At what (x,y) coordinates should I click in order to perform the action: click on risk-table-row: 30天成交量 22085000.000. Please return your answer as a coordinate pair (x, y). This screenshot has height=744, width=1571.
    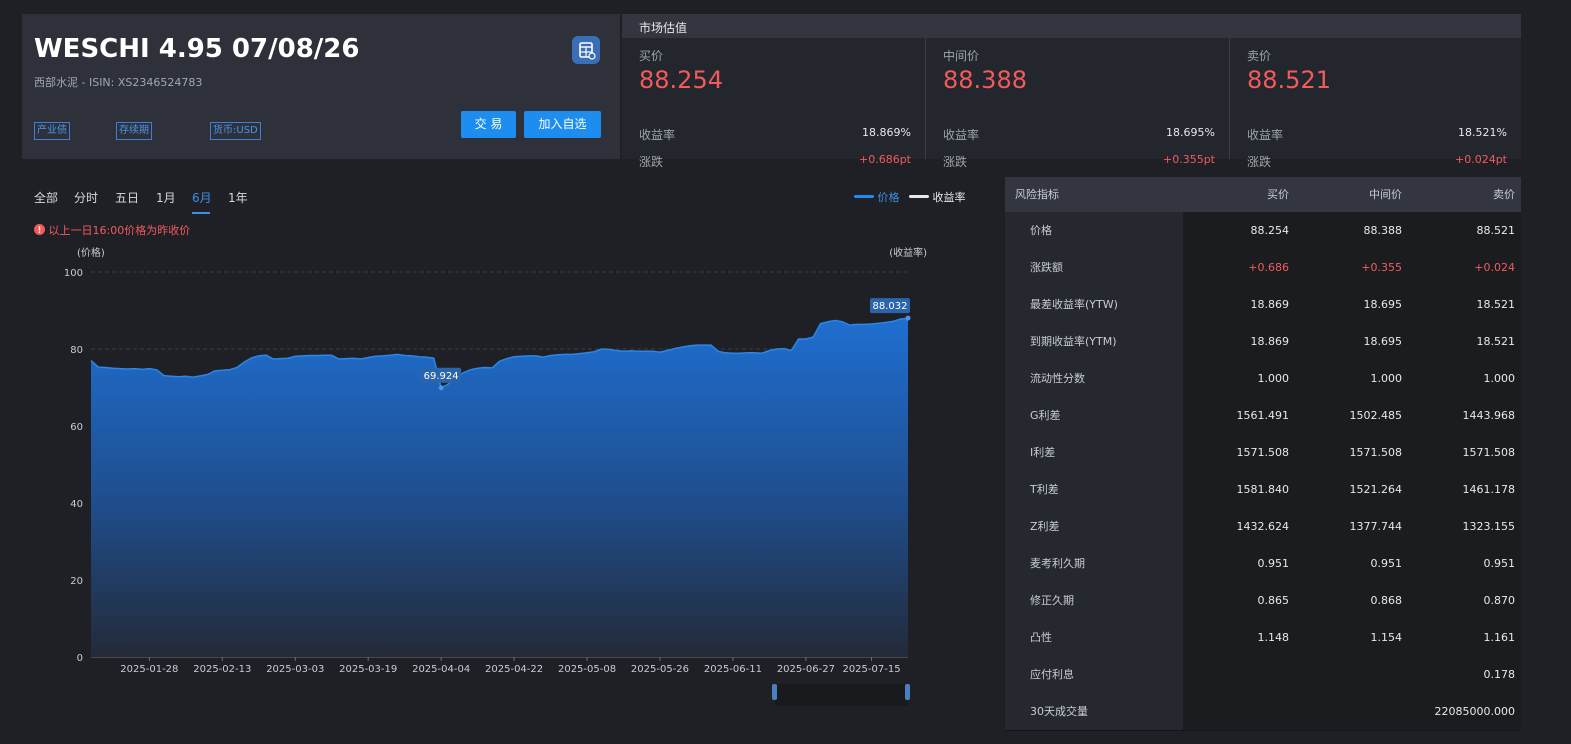
    Looking at the image, I should click on (1263, 712).